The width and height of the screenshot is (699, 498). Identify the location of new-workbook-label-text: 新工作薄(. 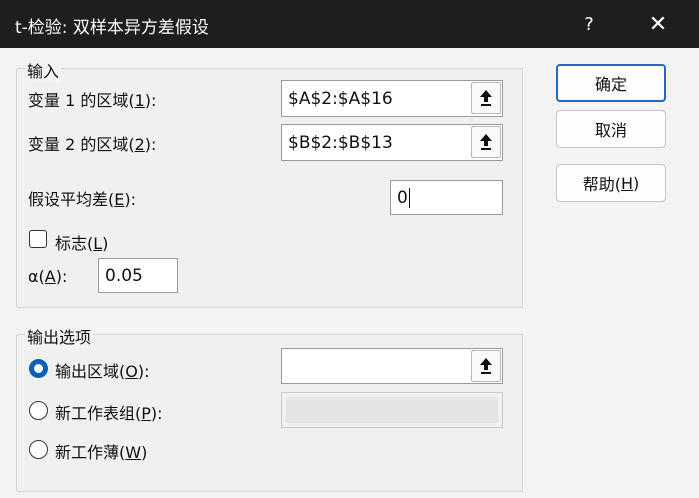
(90, 452).